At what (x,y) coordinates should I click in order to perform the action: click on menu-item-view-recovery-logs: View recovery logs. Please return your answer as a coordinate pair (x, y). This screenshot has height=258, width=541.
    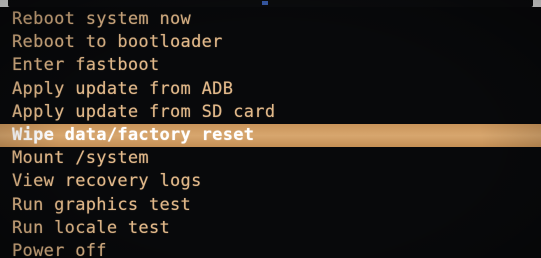
    Looking at the image, I should click on (270, 181).